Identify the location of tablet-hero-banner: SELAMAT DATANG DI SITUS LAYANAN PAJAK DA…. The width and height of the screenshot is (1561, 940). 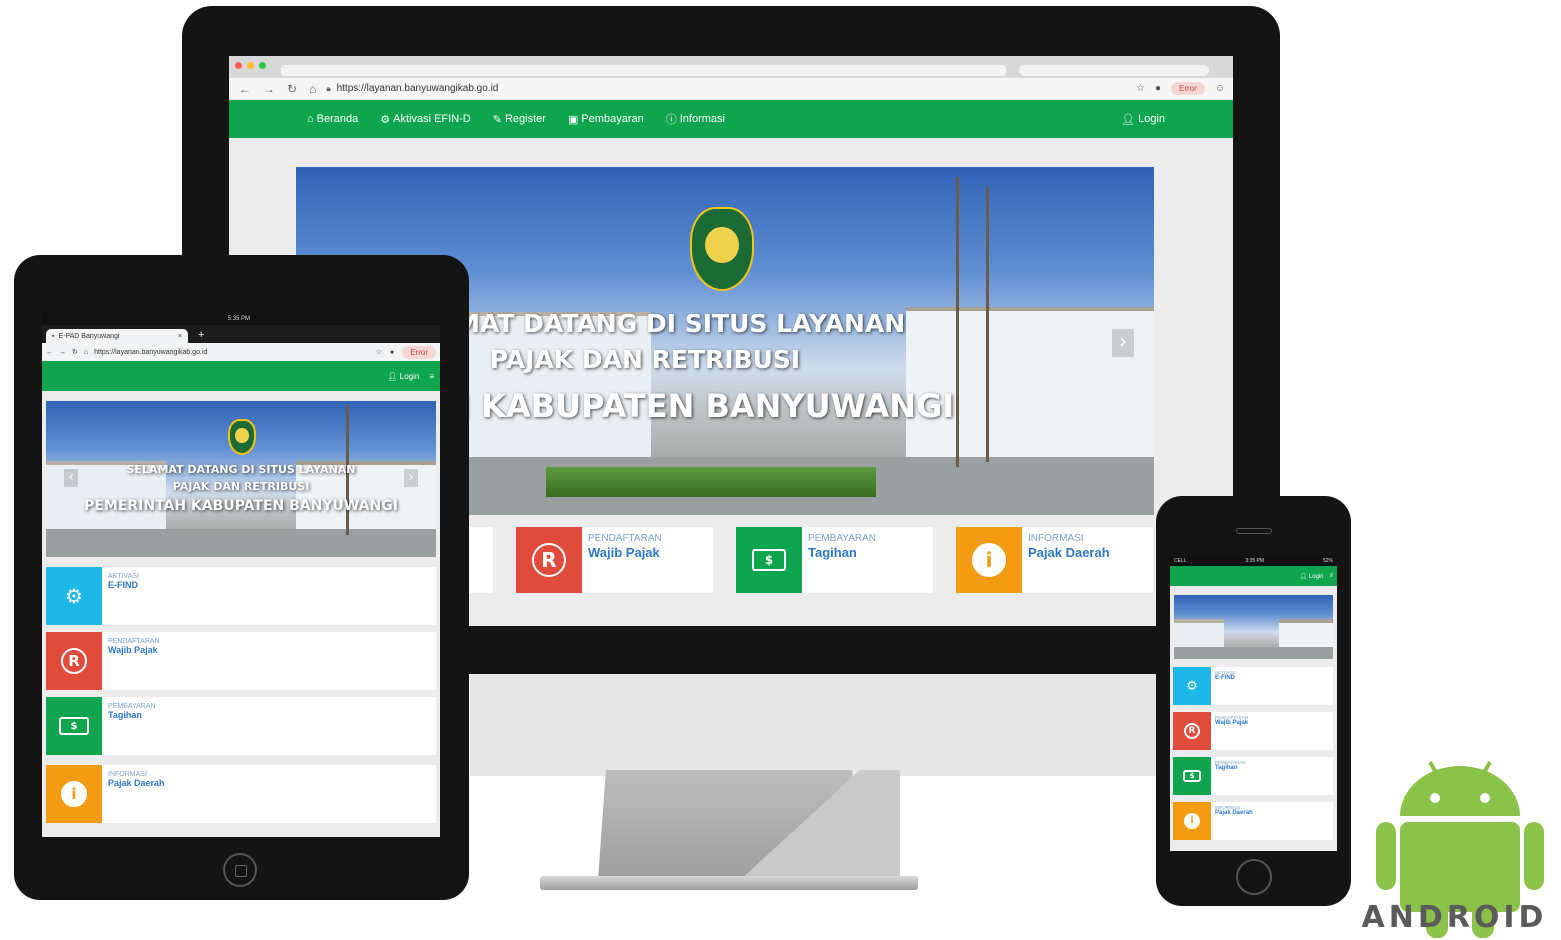
(241, 479).